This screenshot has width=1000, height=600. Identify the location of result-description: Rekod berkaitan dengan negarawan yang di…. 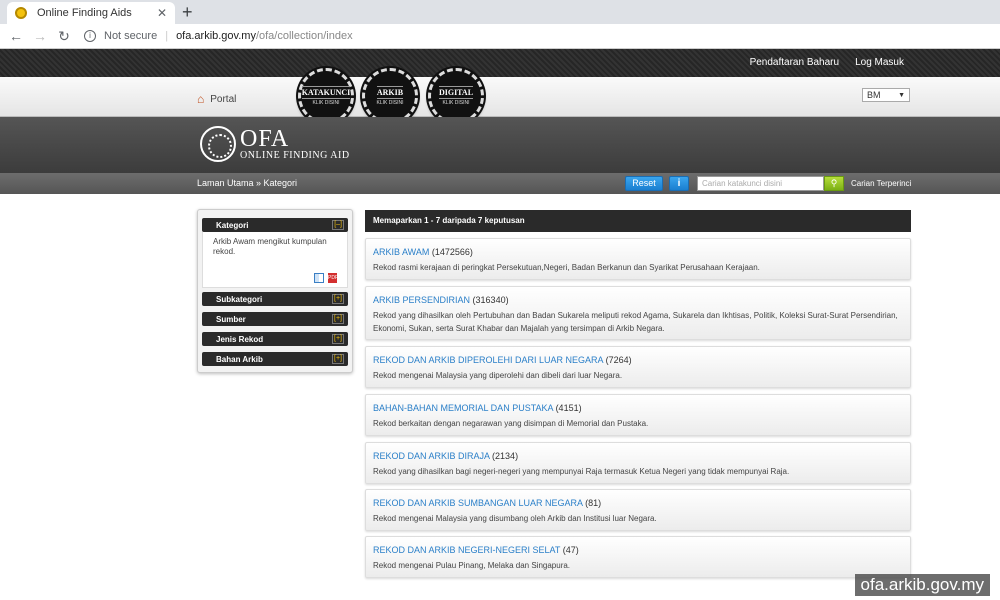
(511, 423).